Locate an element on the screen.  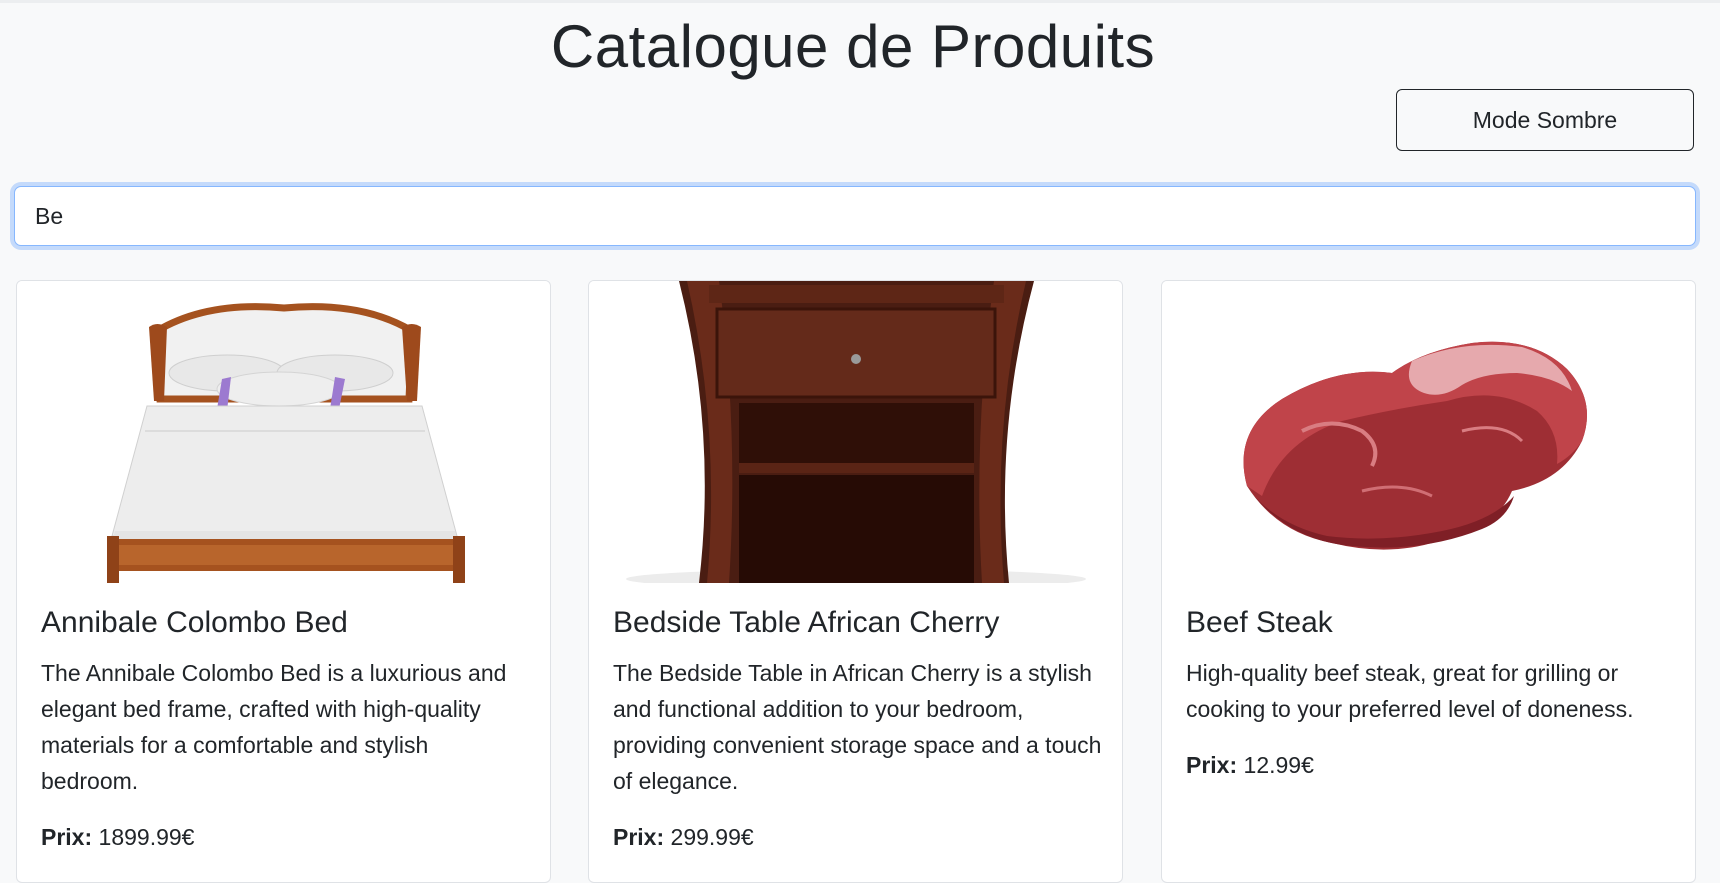
beef-steak-image is located at coordinates (1428, 432).